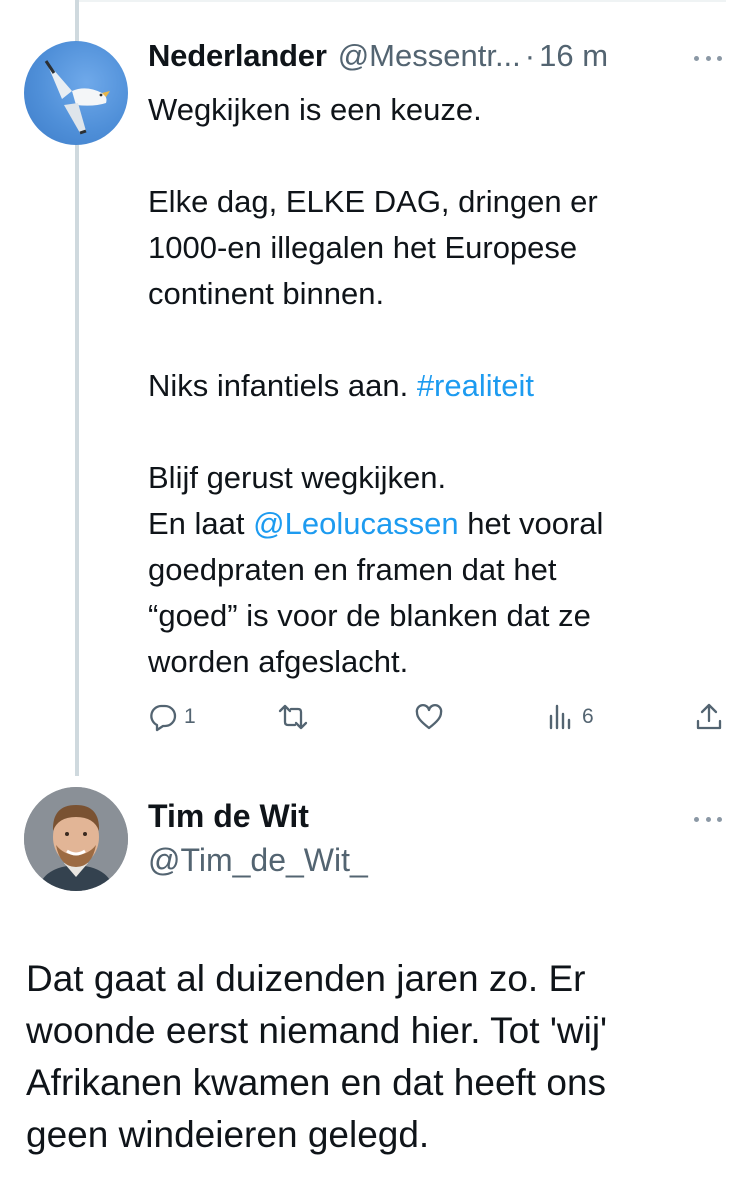 The width and height of the screenshot is (750, 1197). Describe the element at coordinates (237, 56) in the screenshot. I see `author-name: Nederlander` at that location.